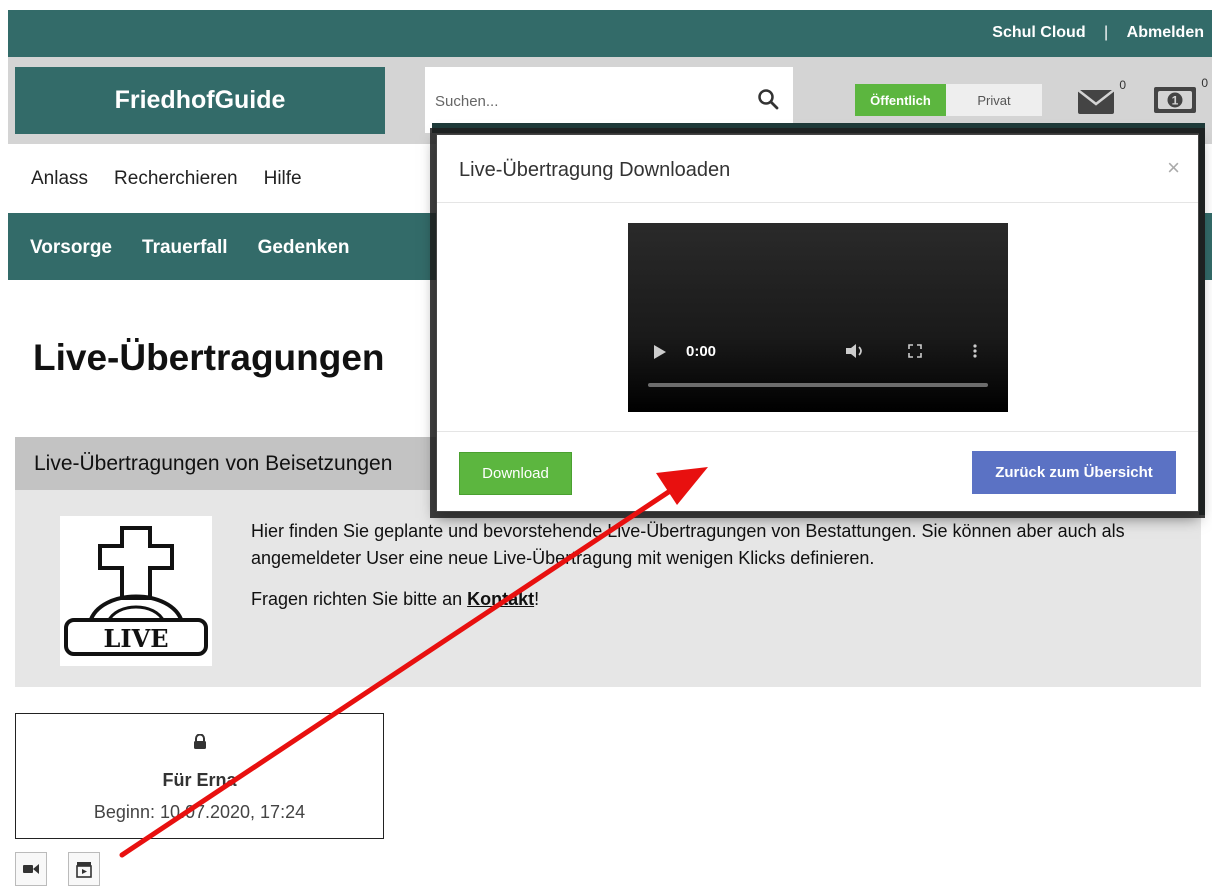 The width and height of the screenshot is (1212, 888). I want to click on site-logo: FriedhofGuide, so click(200, 100).